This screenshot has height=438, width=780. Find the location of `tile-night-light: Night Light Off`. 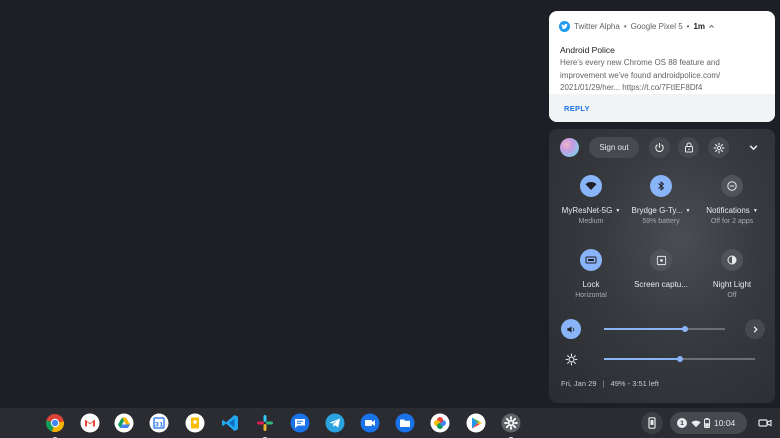

tile-night-light: Night Light Off is located at coordinates (732, 274).